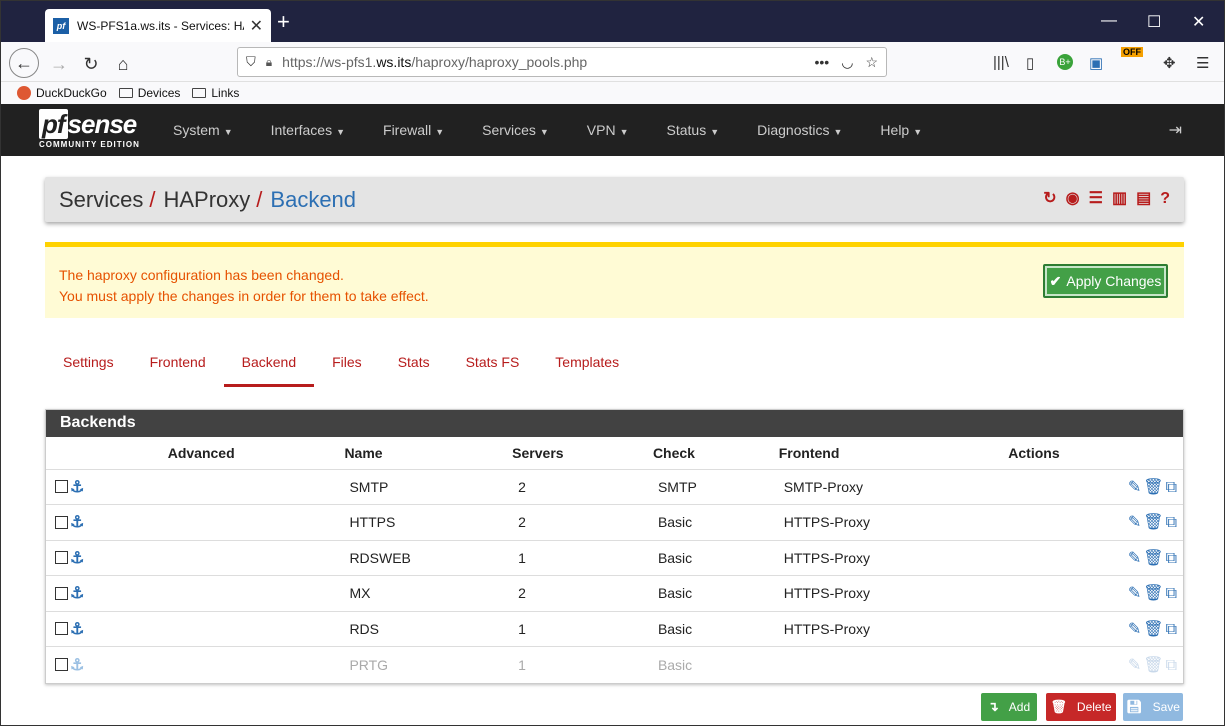 This screenshot has height=726, width=1225. What do you see at coordinates (149, 93) in the screenshot?
I see `bookmark-devices: Devices` at bounding box center [149, 93].